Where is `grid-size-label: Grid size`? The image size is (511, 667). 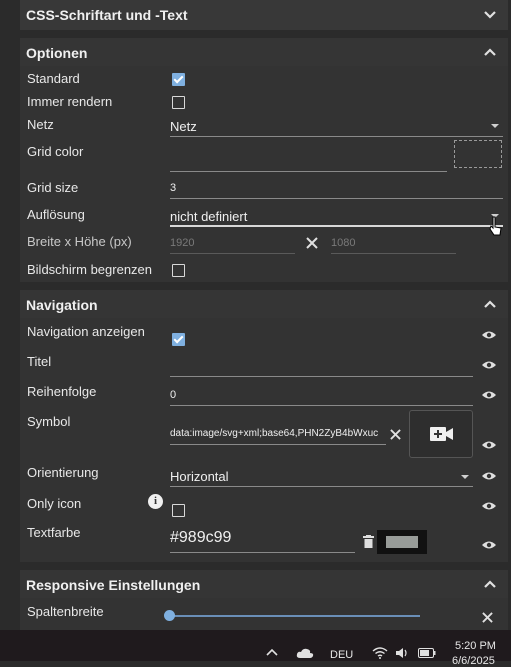
grid-size-label: Grid size is located at coordinates (53, 187).